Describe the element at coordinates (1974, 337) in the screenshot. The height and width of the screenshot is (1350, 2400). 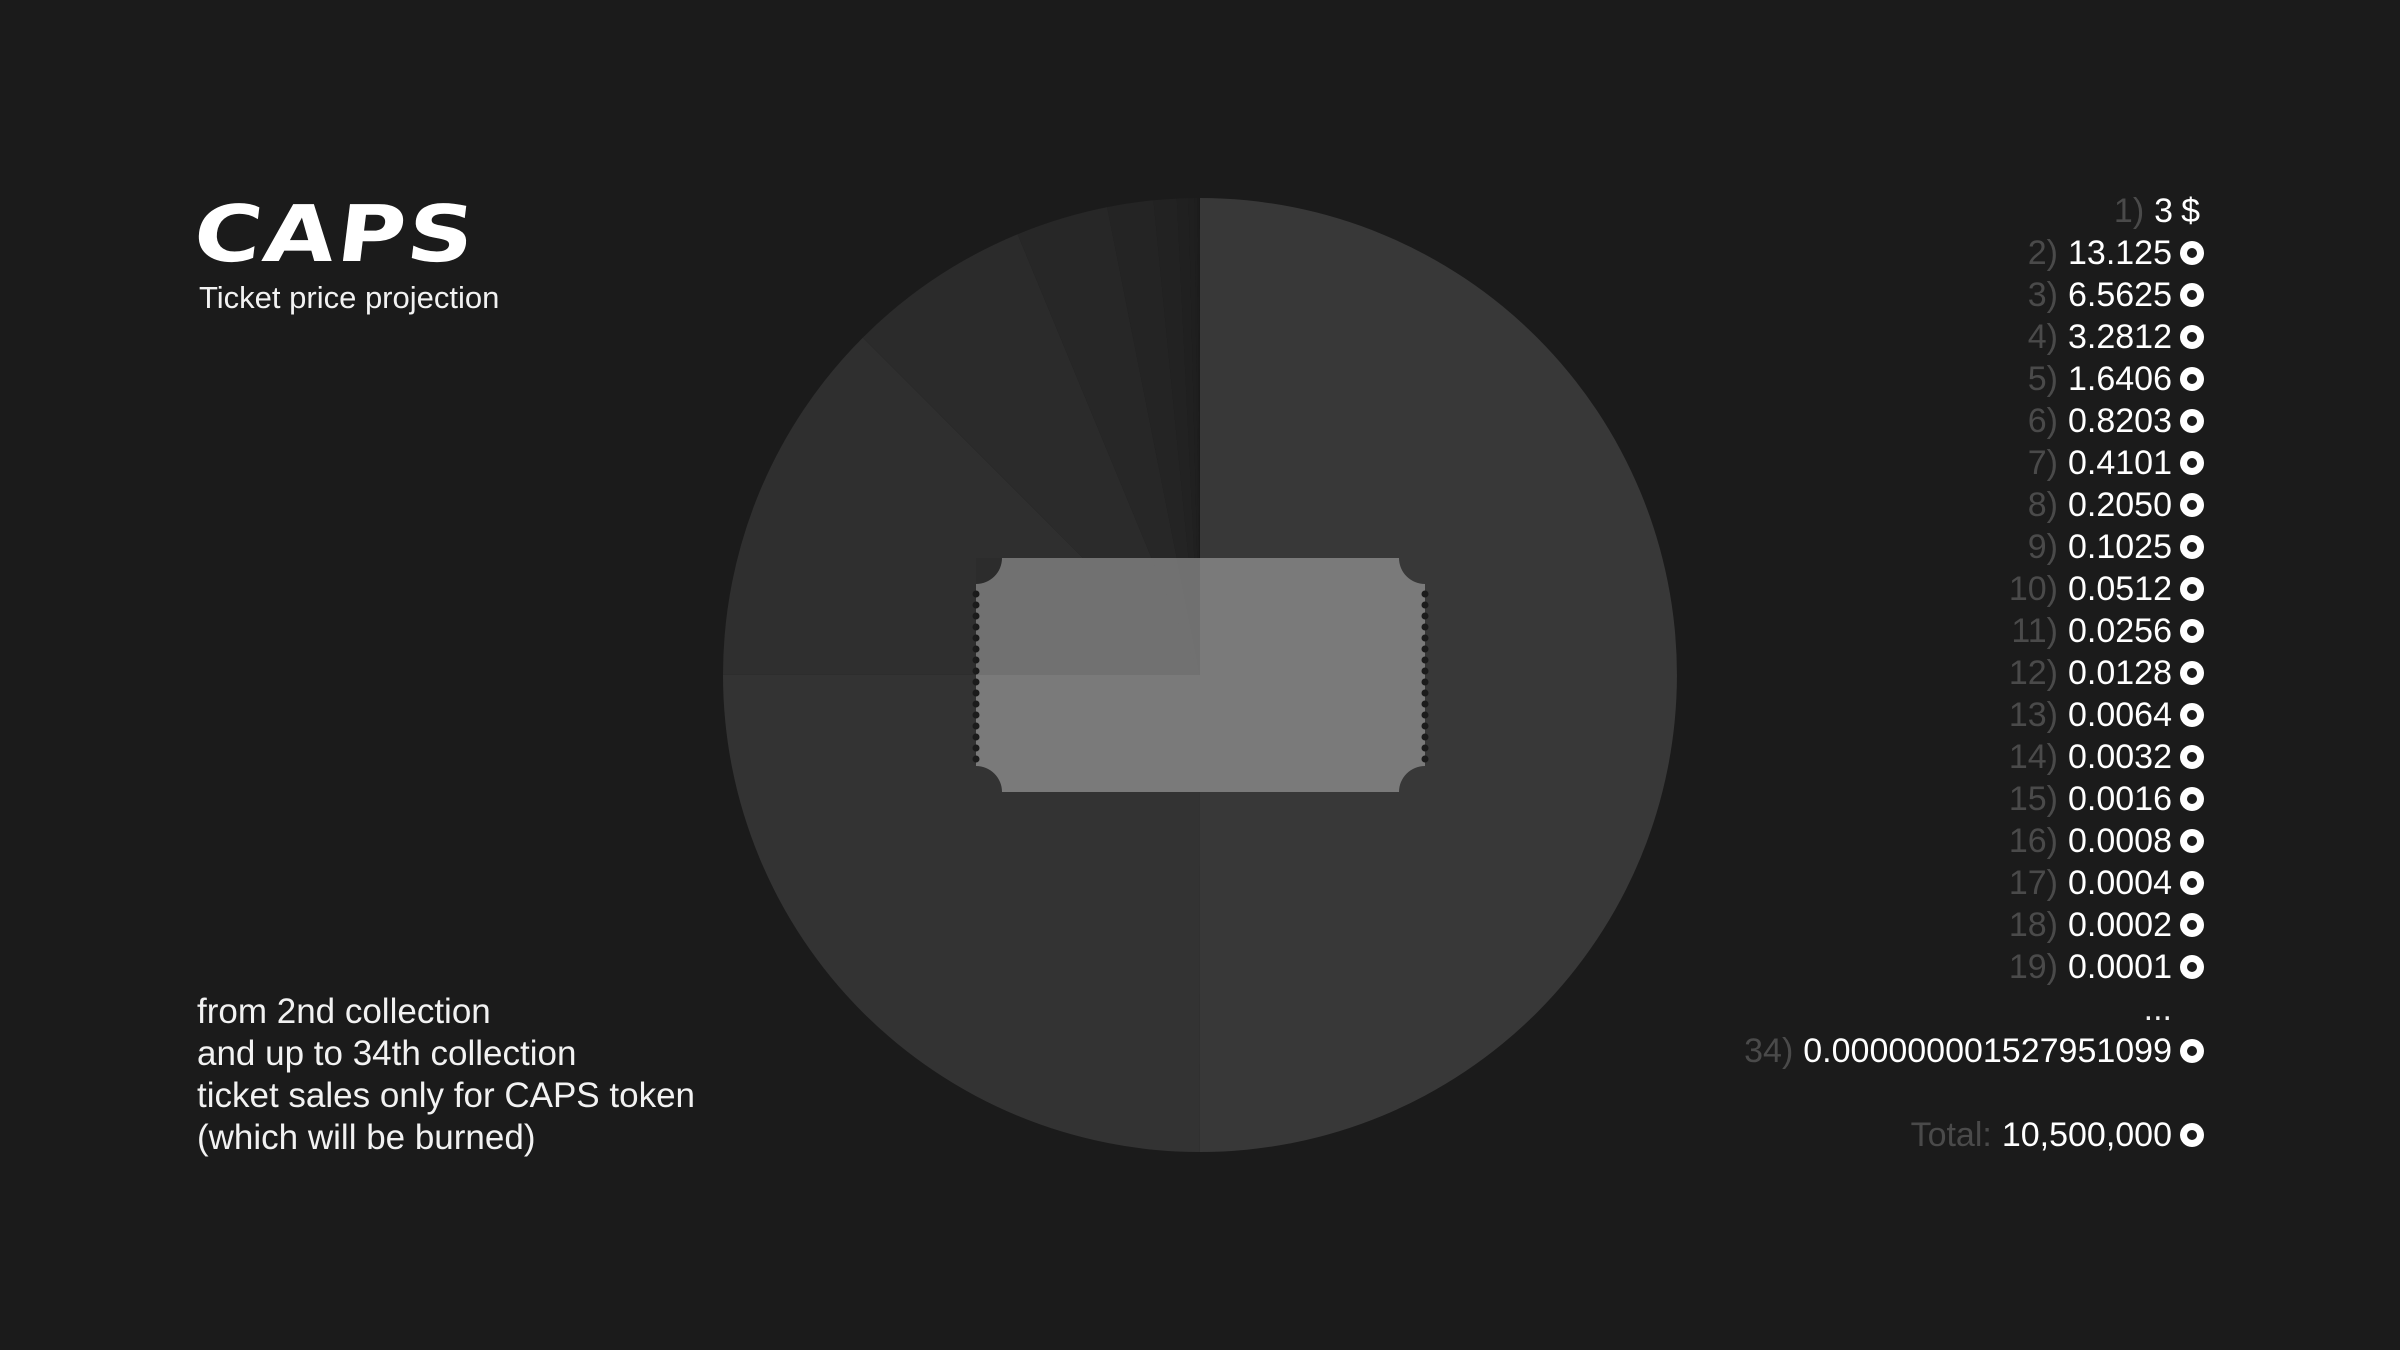
I see `price-row: 4) 3.2812` at that location.